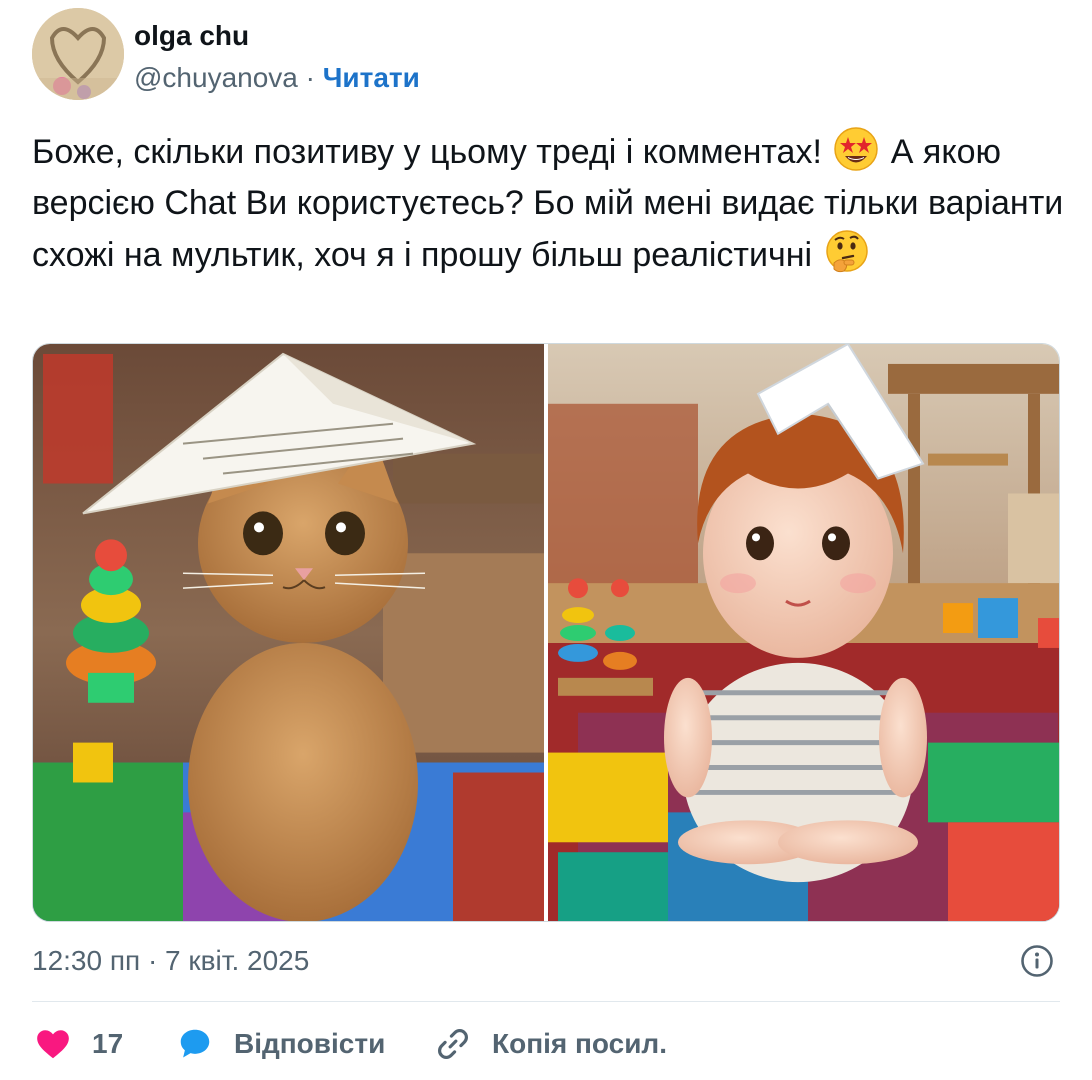 The width and height of the screenshot is (1092, 1080). Describe the element at coordinates (579, 1043) in the screenshot. I see `copy-link-label: Копія посил.` at that location.